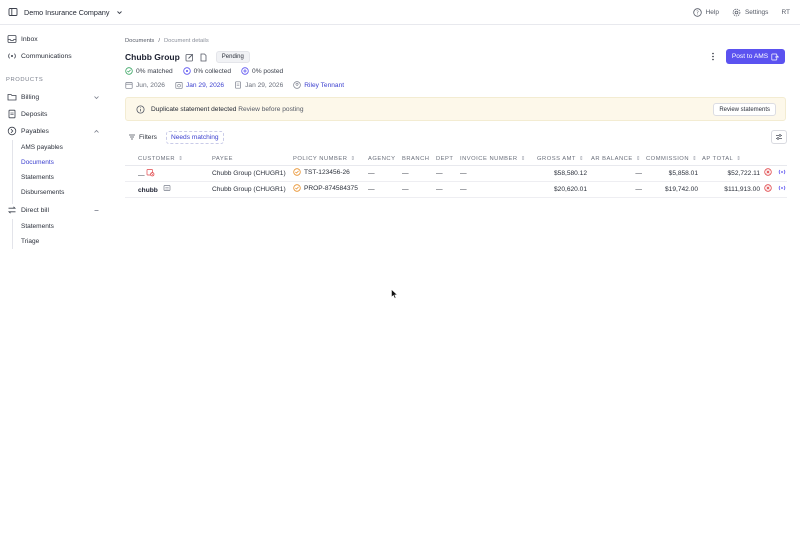  What do you see at coordinates (744, 109) in the screenshot?
I see `review-statements-button: Review statements` at bounding box center [744, 109].